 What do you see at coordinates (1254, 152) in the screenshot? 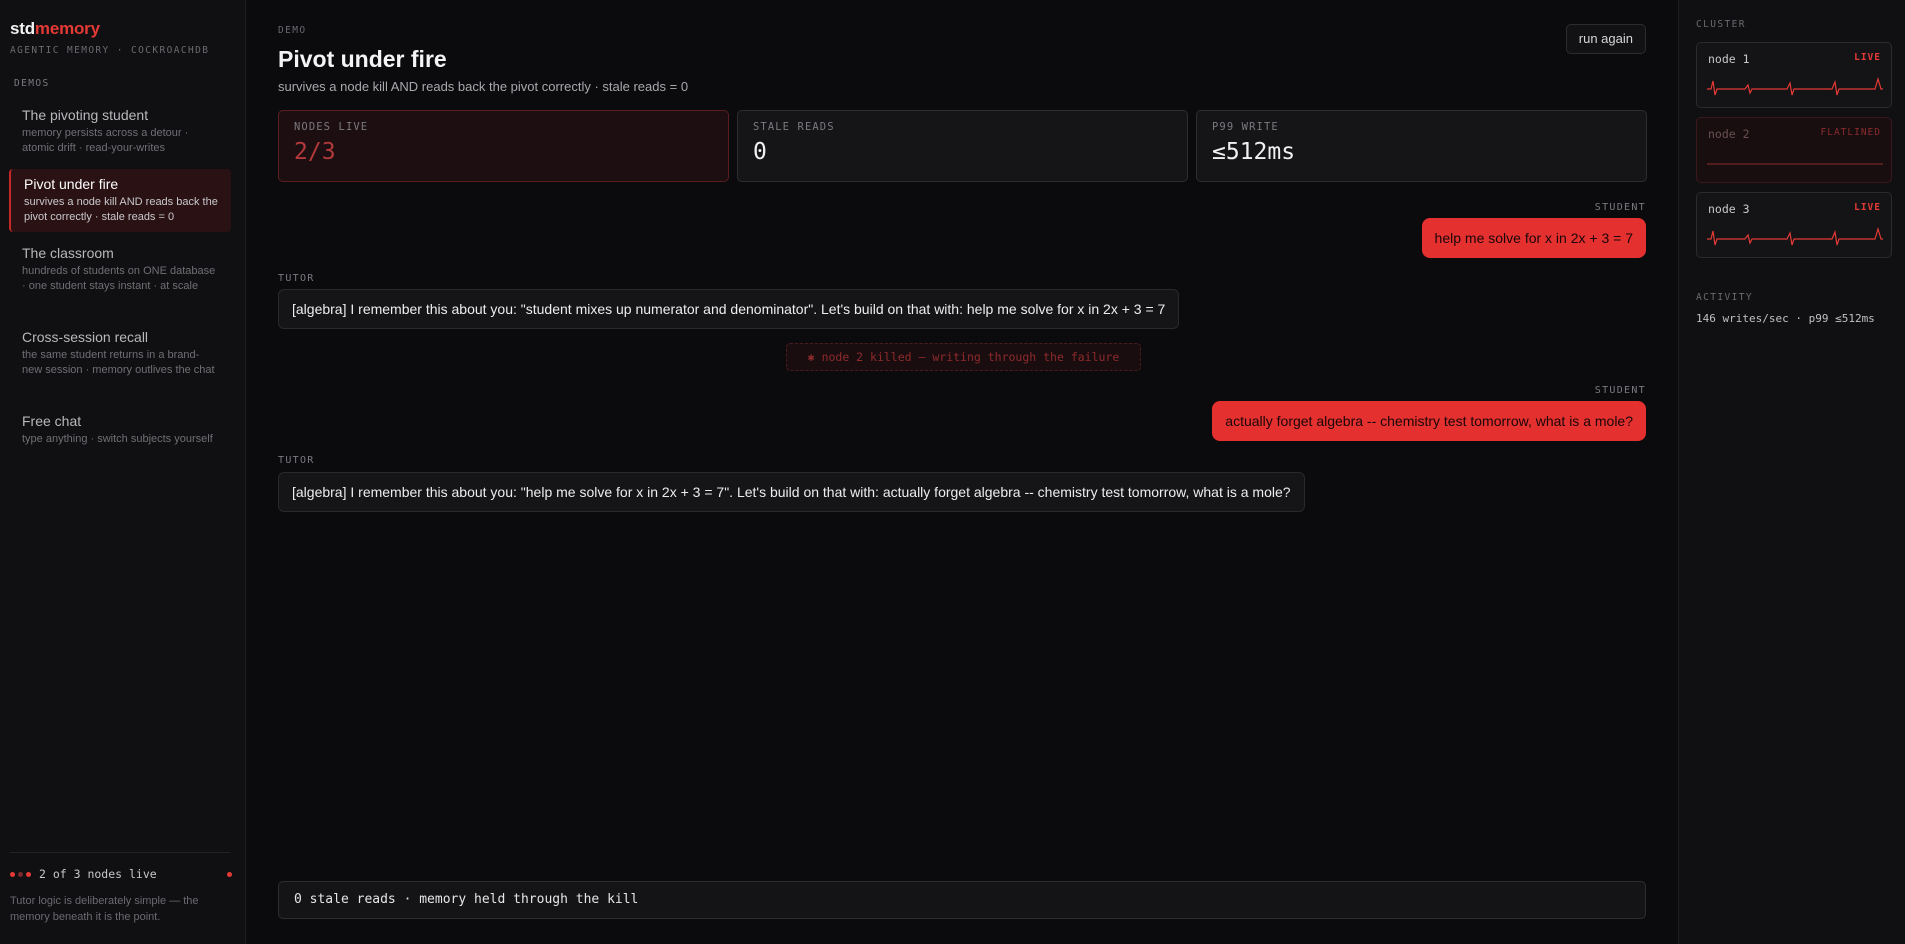
I see `stat-value: ≤512ms` at bounding box center [1254, 152].